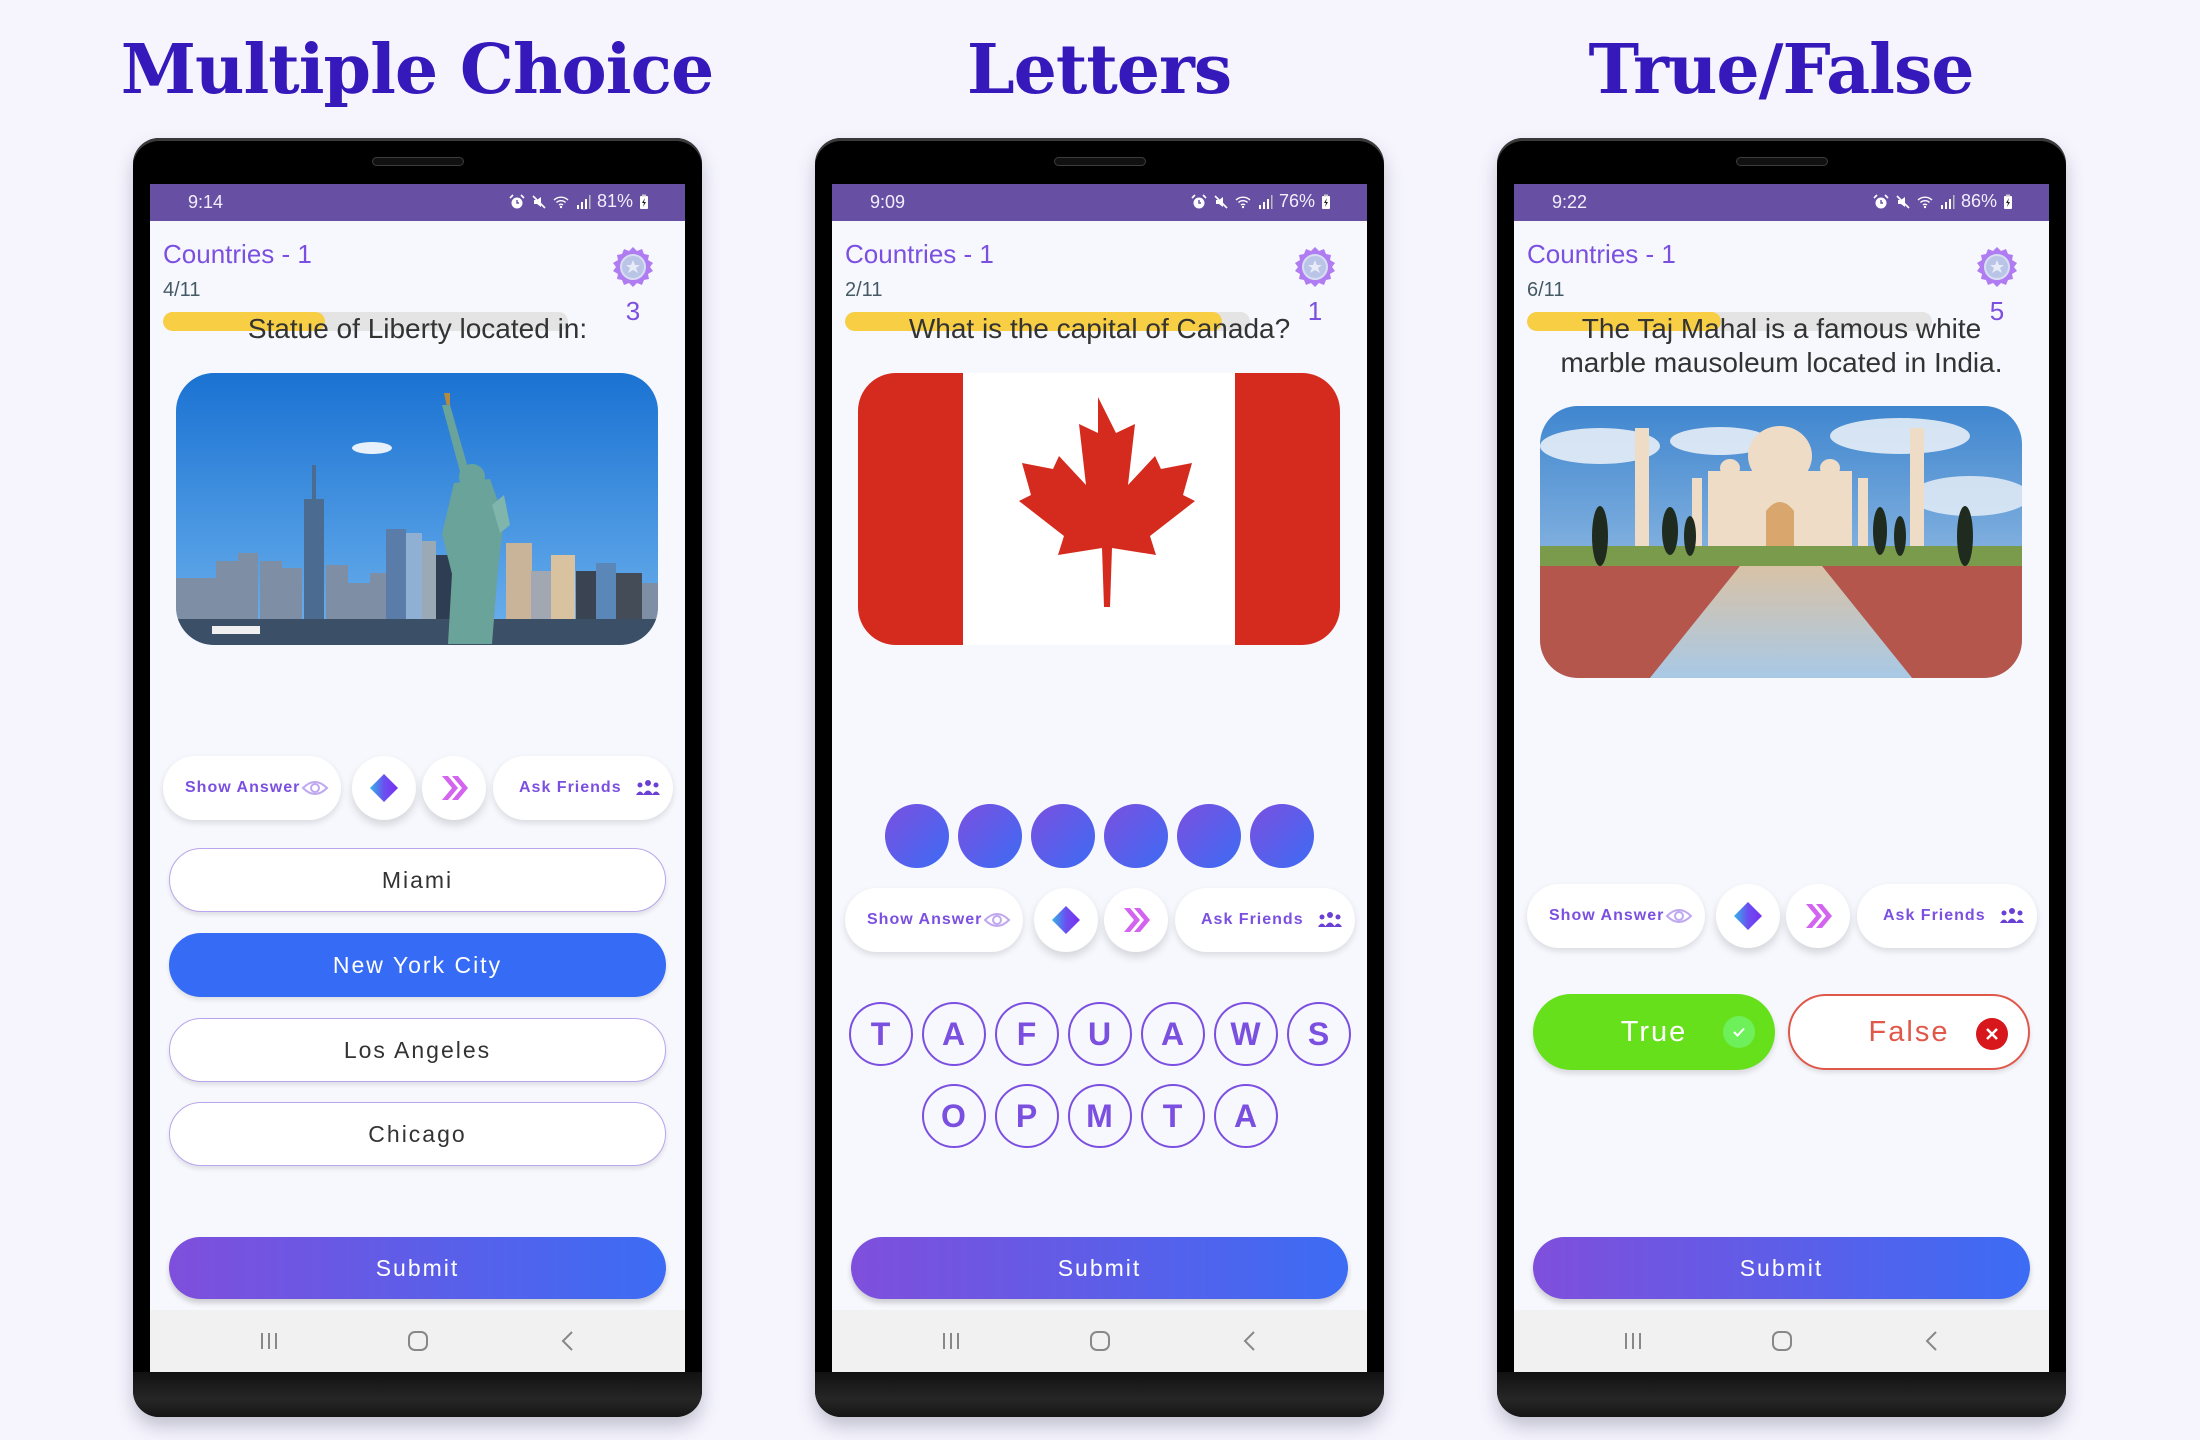  What do you see at coordinates (953, 1116) in the screenshot?
I see `letter-tile: O` at bounding box center [953, 1116].